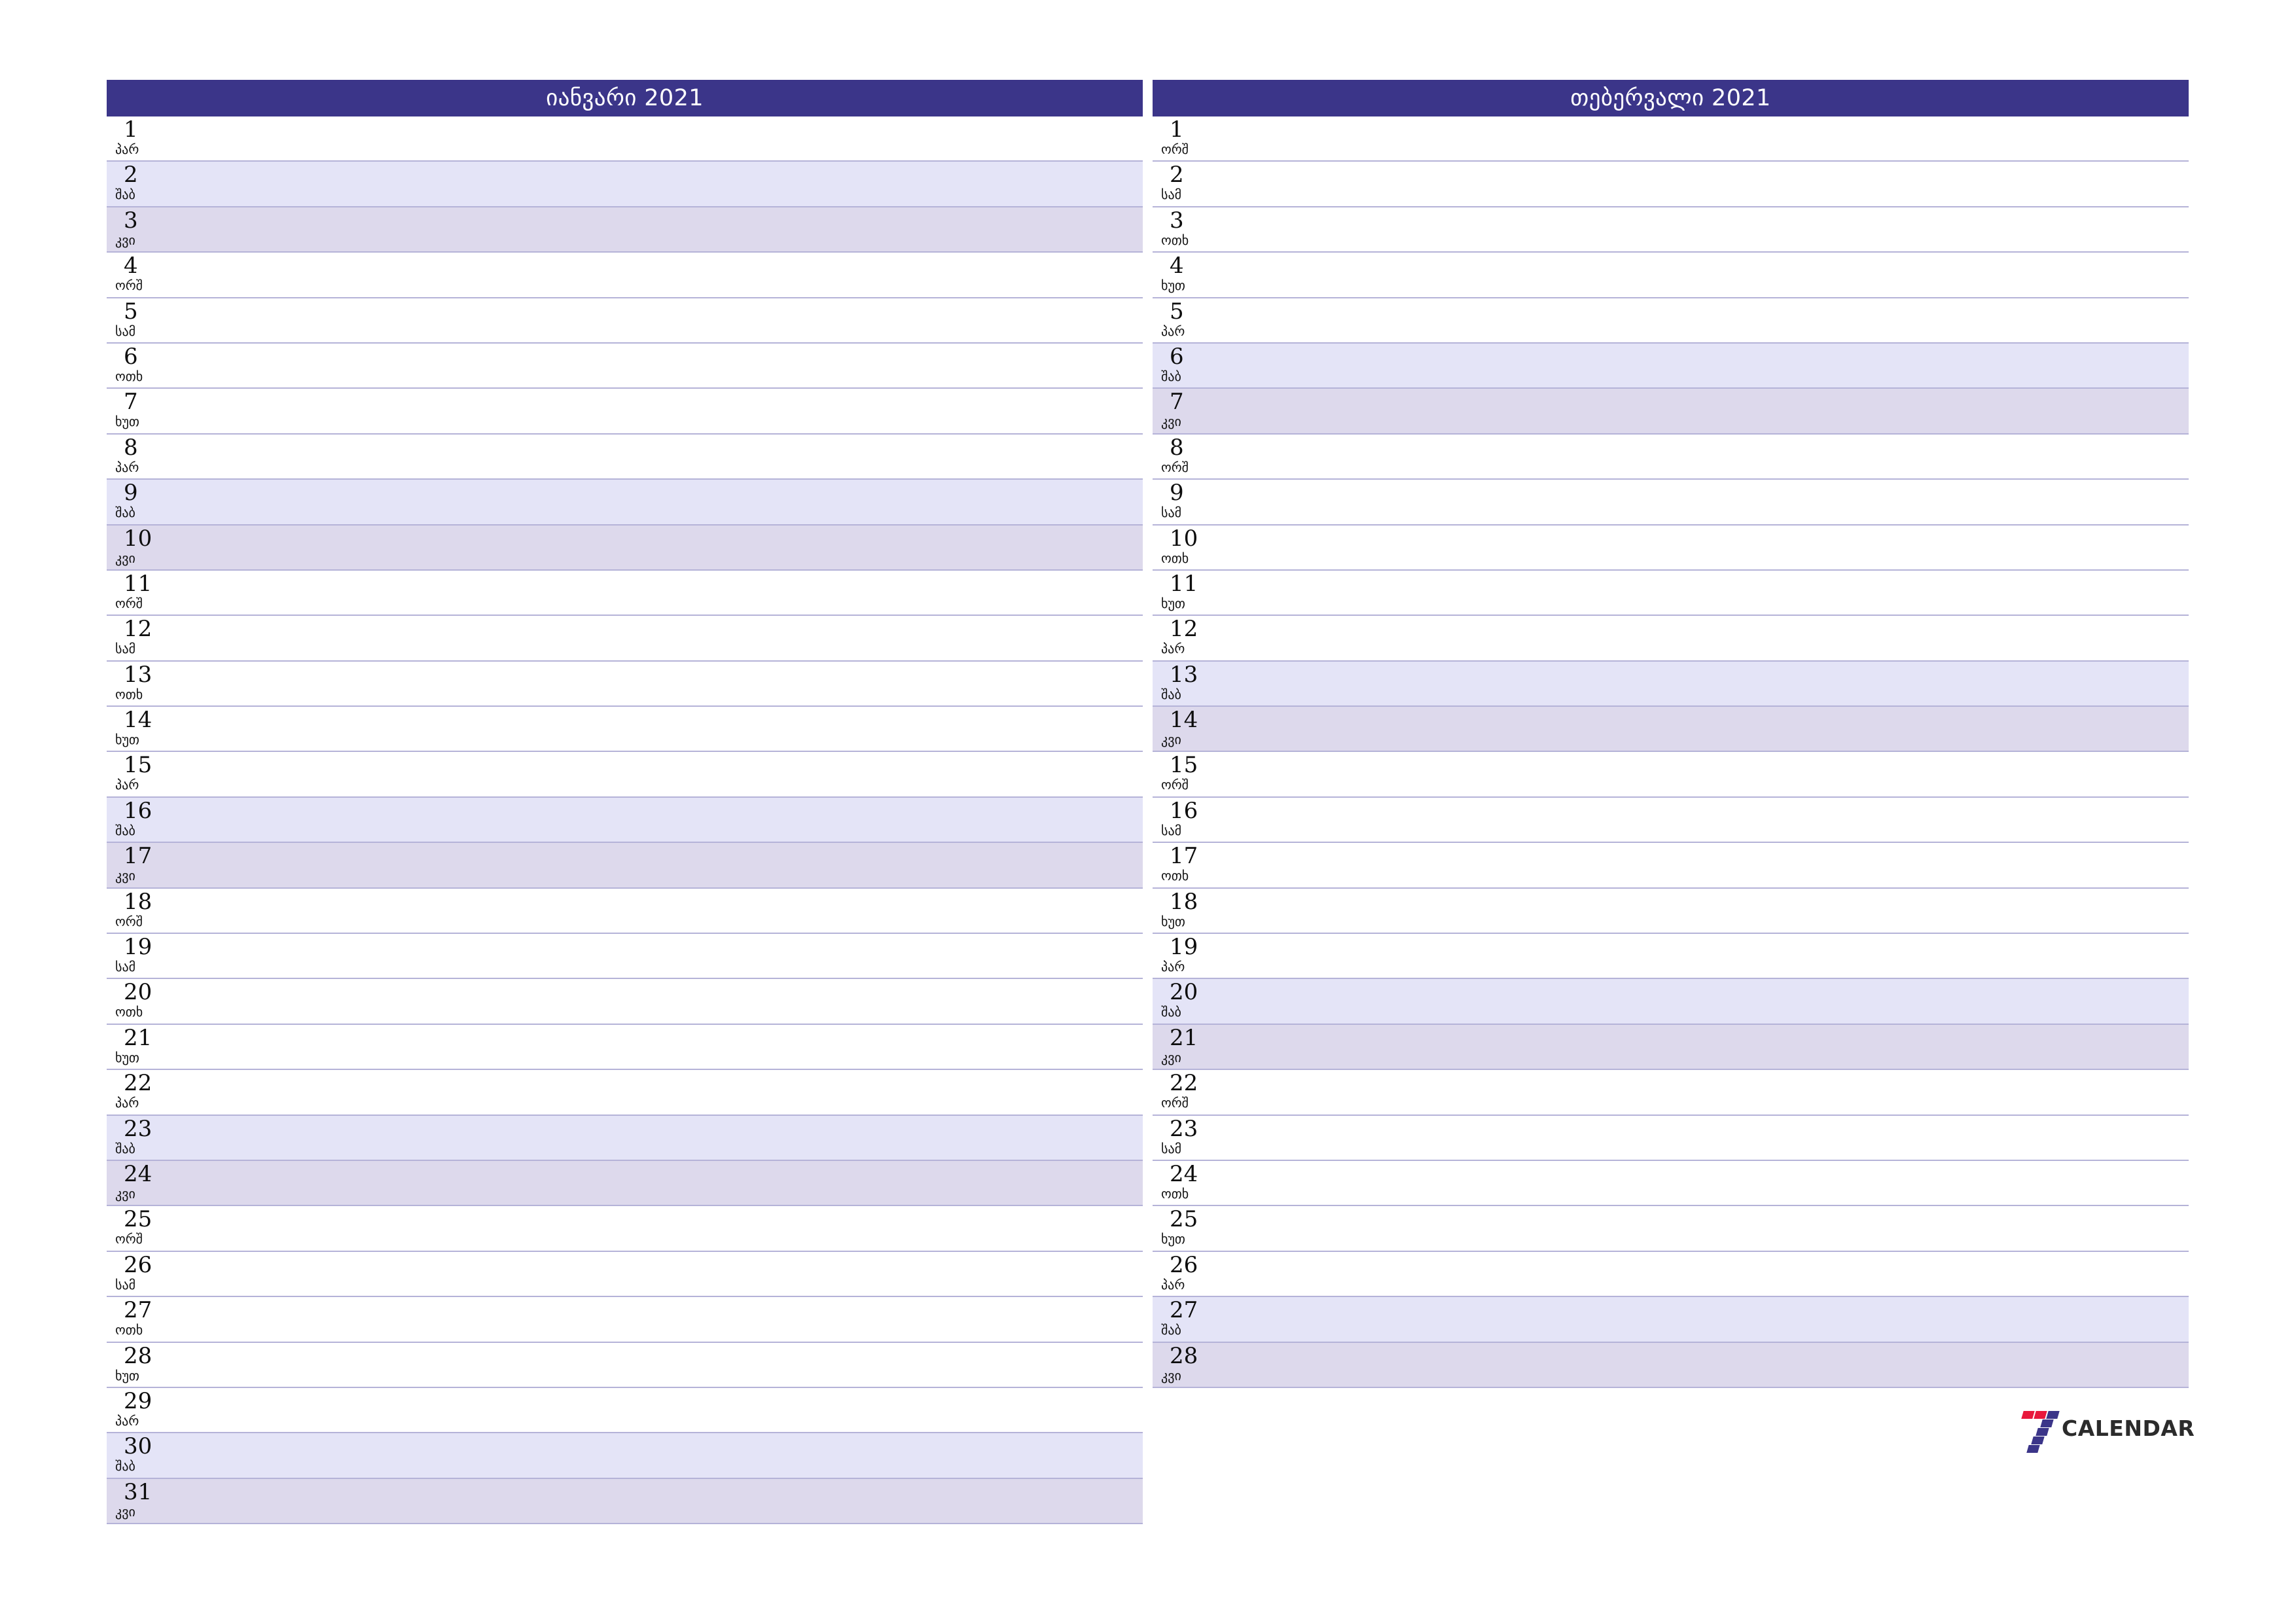  Describe the element at coordinates (625, 593) in the screenshot. I see `day-row: 11 ორშ` at that location.